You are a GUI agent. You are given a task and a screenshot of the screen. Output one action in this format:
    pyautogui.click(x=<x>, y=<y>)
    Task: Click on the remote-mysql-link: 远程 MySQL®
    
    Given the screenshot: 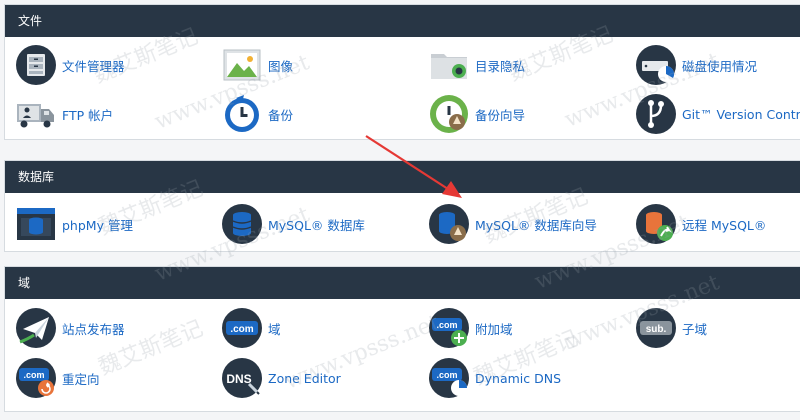 What is the action you would take?
    pyautogui.click(x=701, y=224)
    